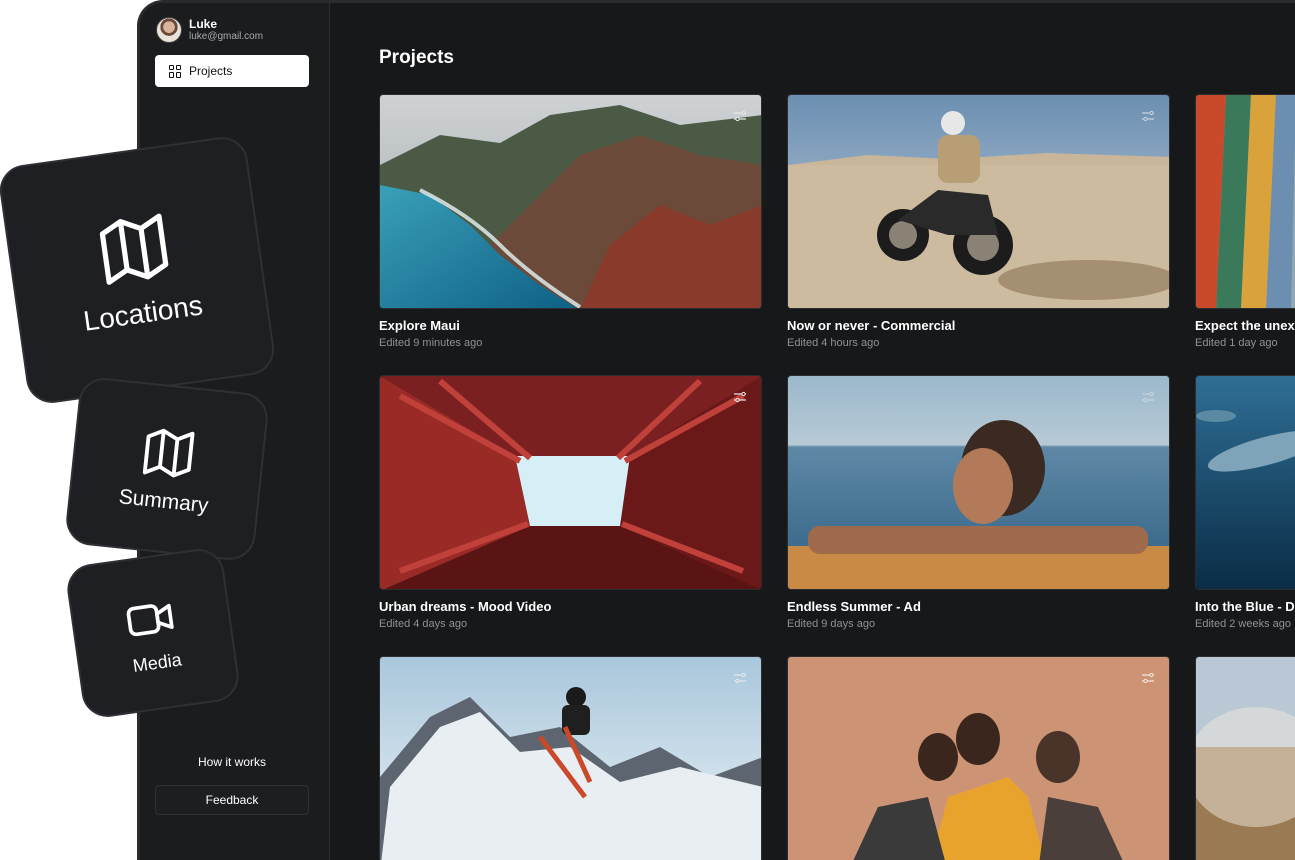 This screenshot has height=860, width=1295. Describe the element at coordinates (871, 325) in the screenshot. I see `project-title: Now or never - Commercial` at that location.